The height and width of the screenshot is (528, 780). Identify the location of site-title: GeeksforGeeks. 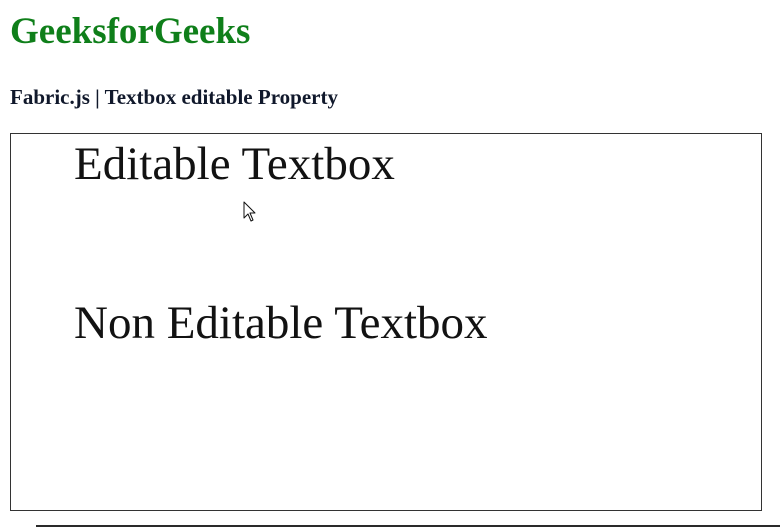
(130, 31).